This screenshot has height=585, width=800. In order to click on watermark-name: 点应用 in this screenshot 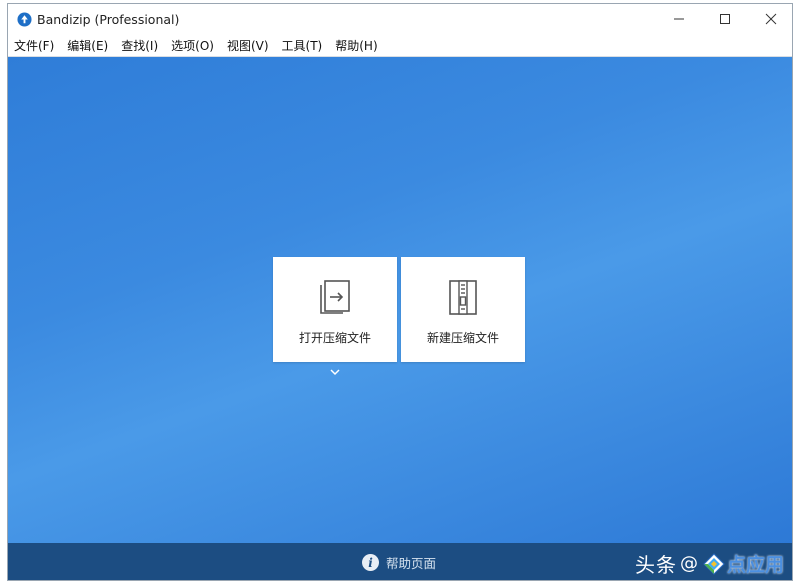, I will do `click(756, 565)`.